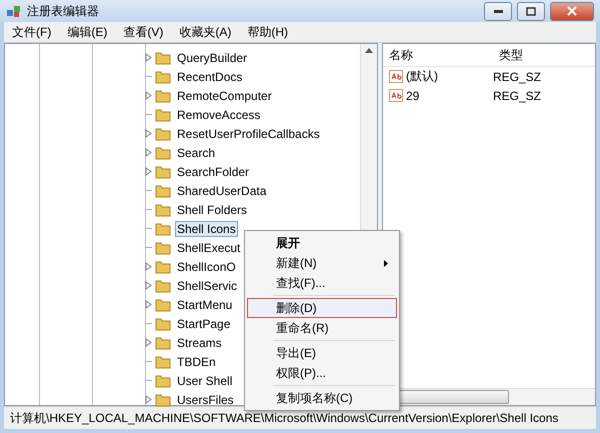 The image size is (600, 433). I want to click on registry-cubes-icon, so click(14, 11).